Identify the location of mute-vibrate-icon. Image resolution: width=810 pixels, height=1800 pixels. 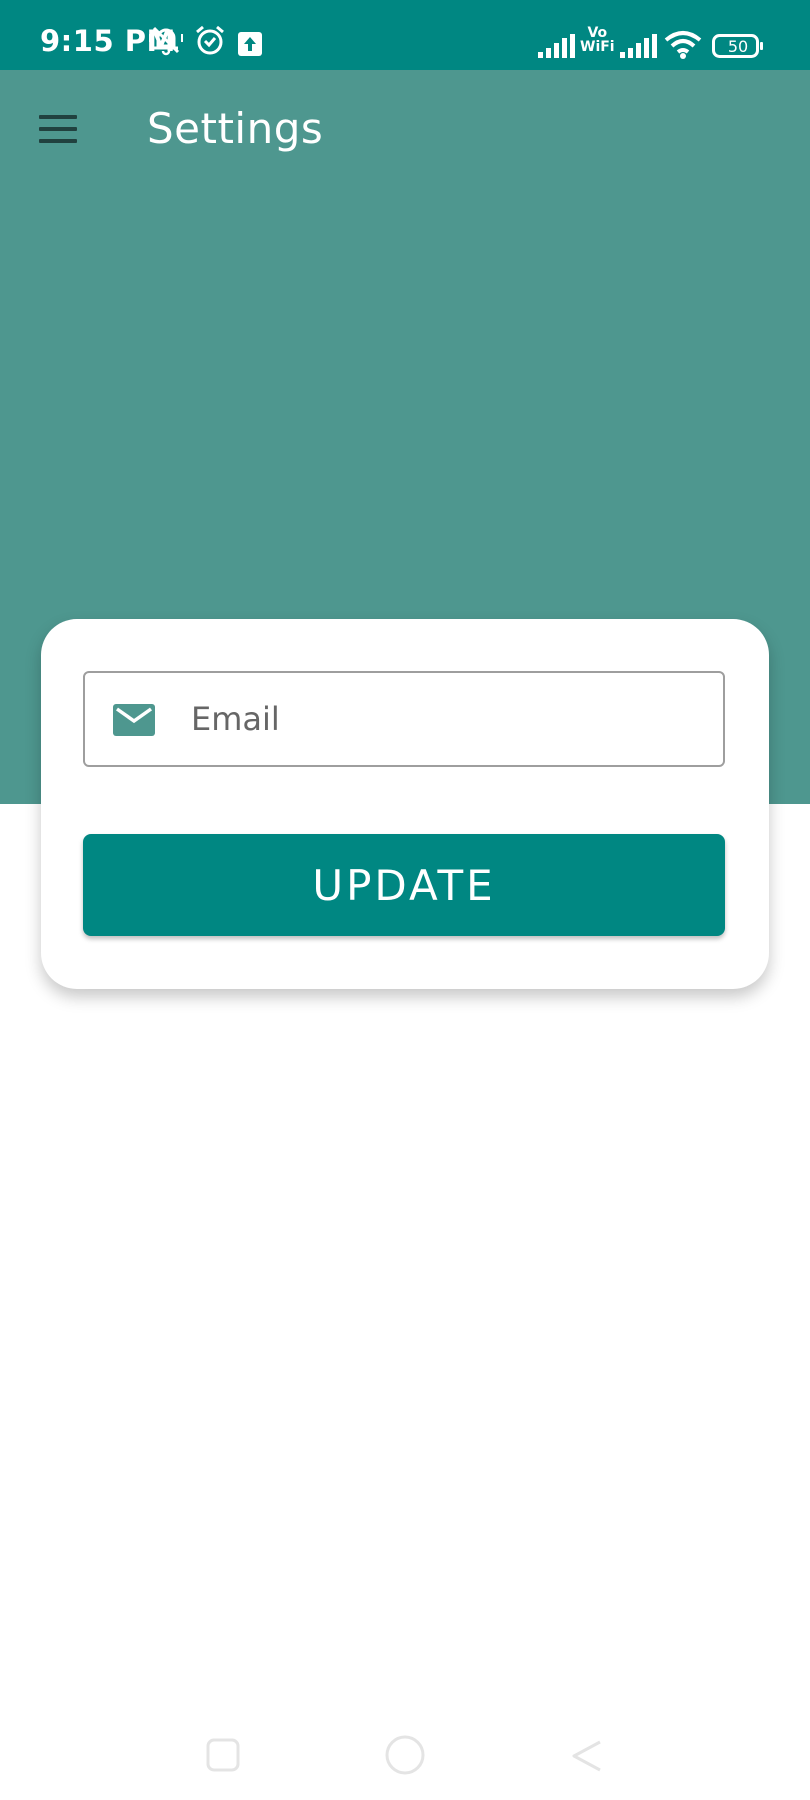
(166, 42).